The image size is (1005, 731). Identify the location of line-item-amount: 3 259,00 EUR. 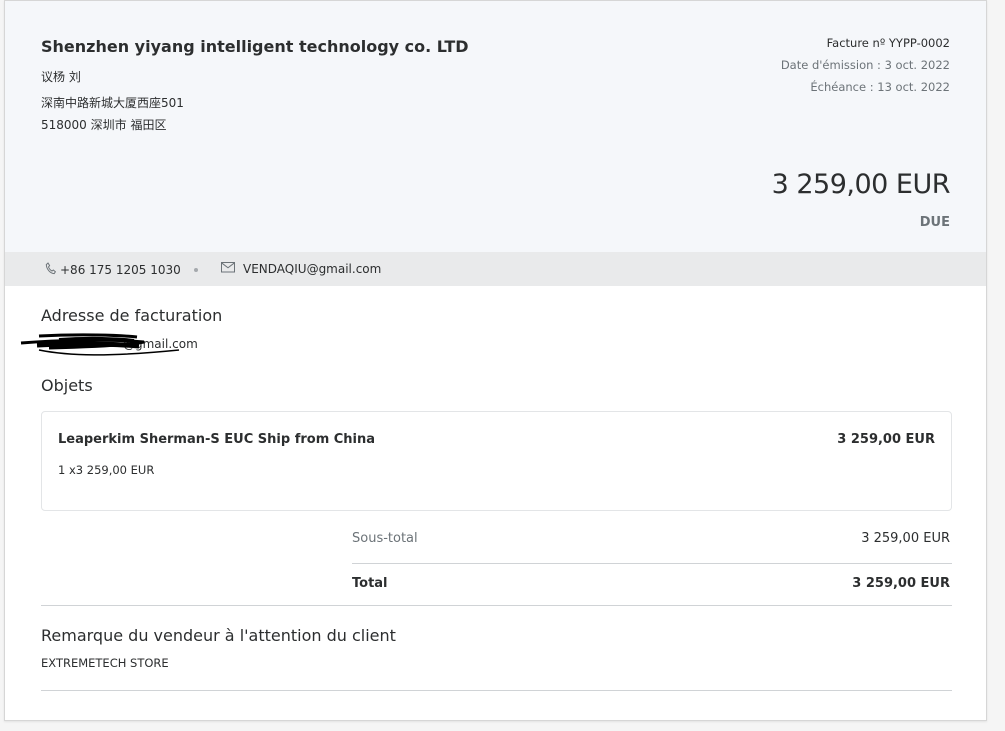
(886, 439).